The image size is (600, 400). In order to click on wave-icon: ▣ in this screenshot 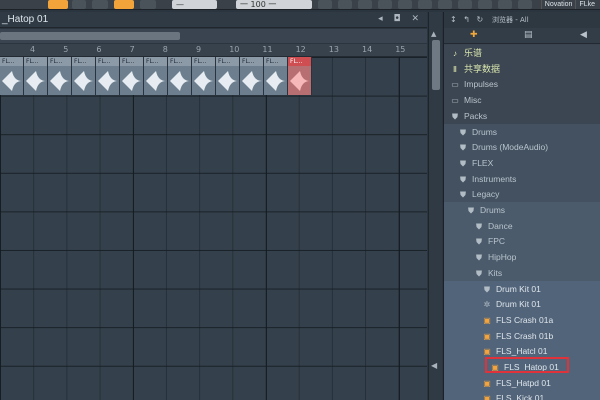, I will do `click(487, 336)`.